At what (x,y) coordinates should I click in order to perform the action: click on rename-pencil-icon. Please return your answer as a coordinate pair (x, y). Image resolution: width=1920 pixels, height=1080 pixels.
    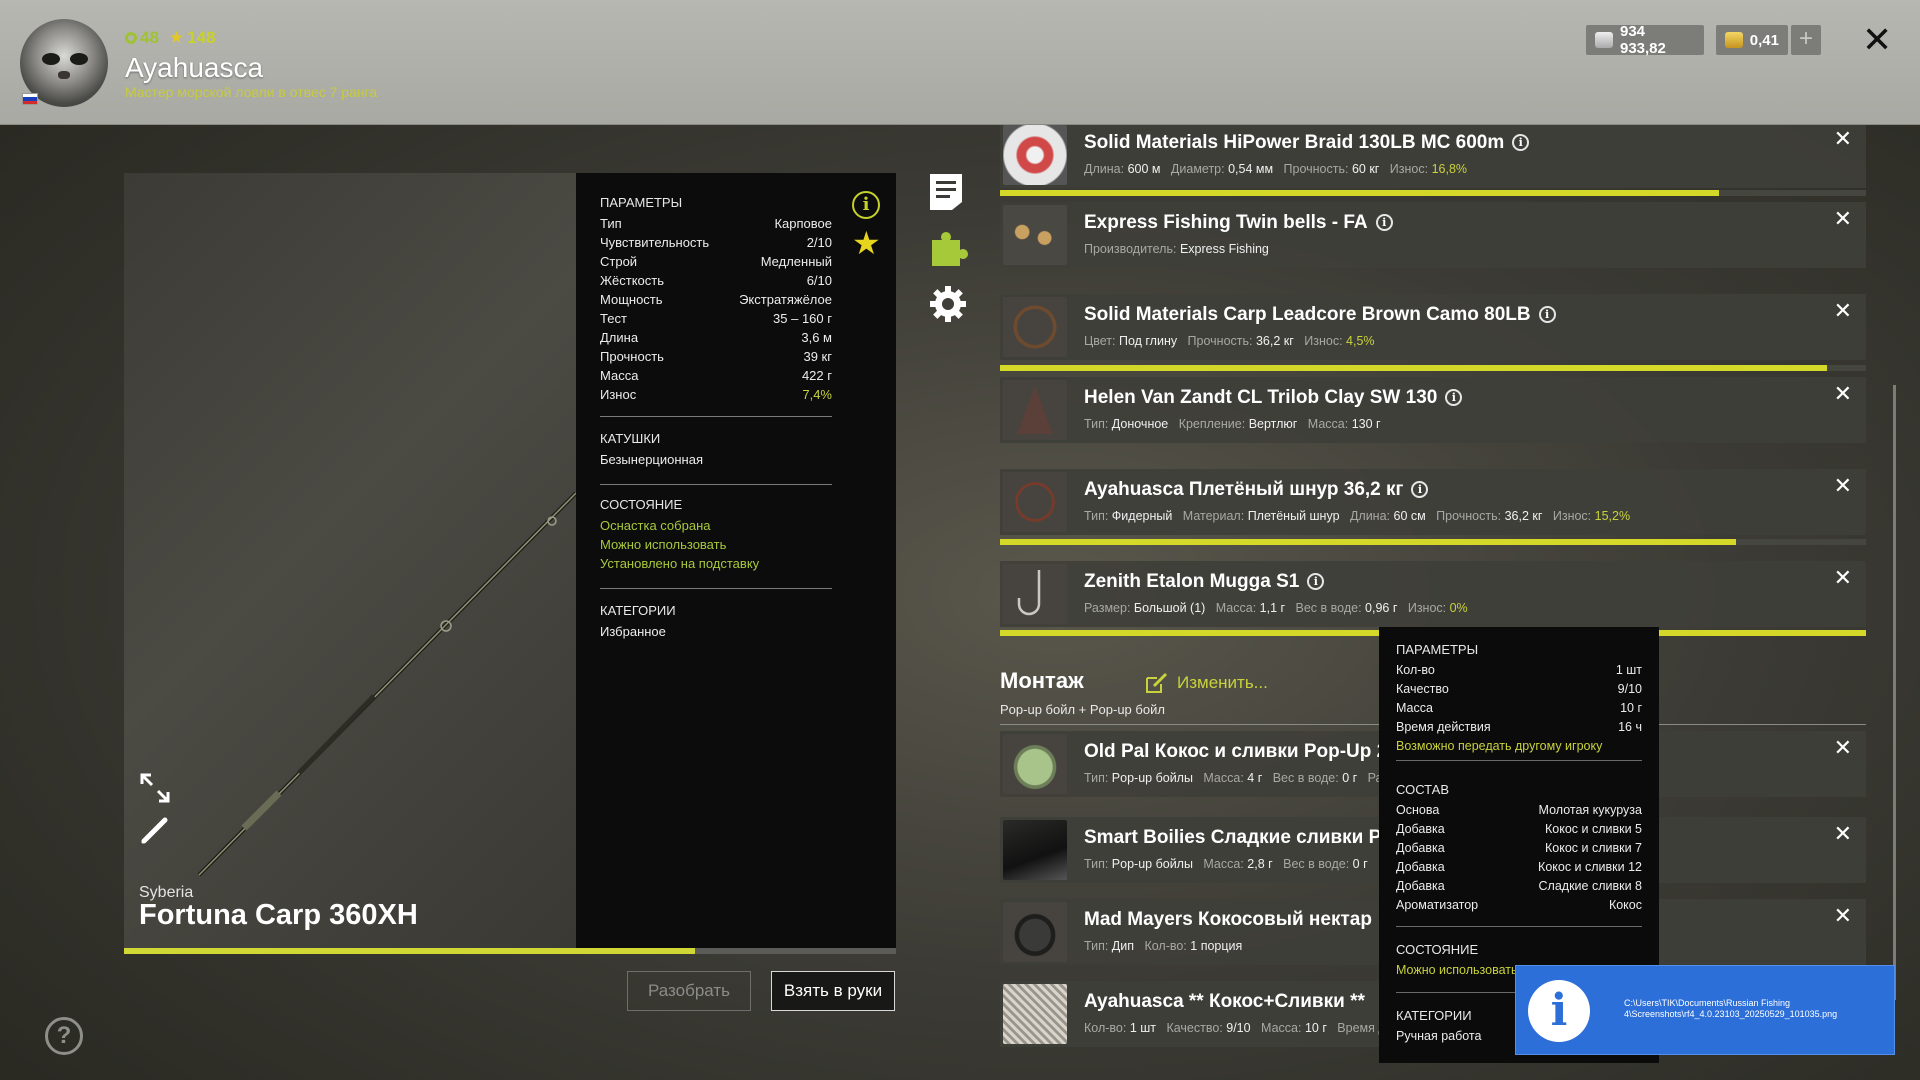
    Looking at the image, I should click on (155, 830).